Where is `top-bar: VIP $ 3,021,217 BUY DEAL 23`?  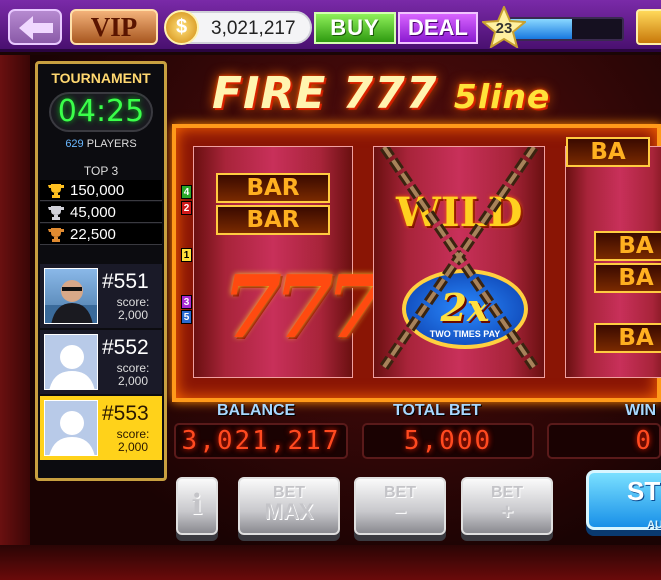
top-bar: VIP $ 3,021,217 BUY DEAL 23 is located at coordinates (330, 26).